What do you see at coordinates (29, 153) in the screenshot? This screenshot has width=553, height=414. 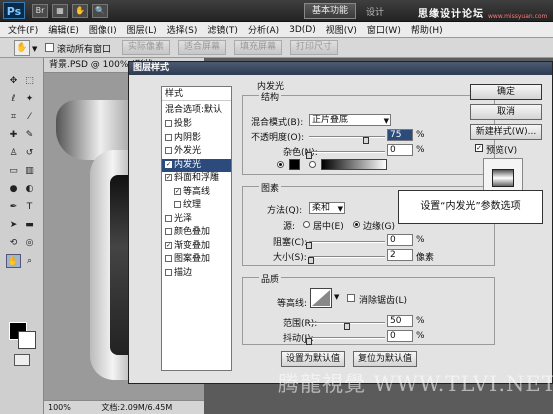 I see `history-brush-icon: ↺` at bounding box center [29, 153].